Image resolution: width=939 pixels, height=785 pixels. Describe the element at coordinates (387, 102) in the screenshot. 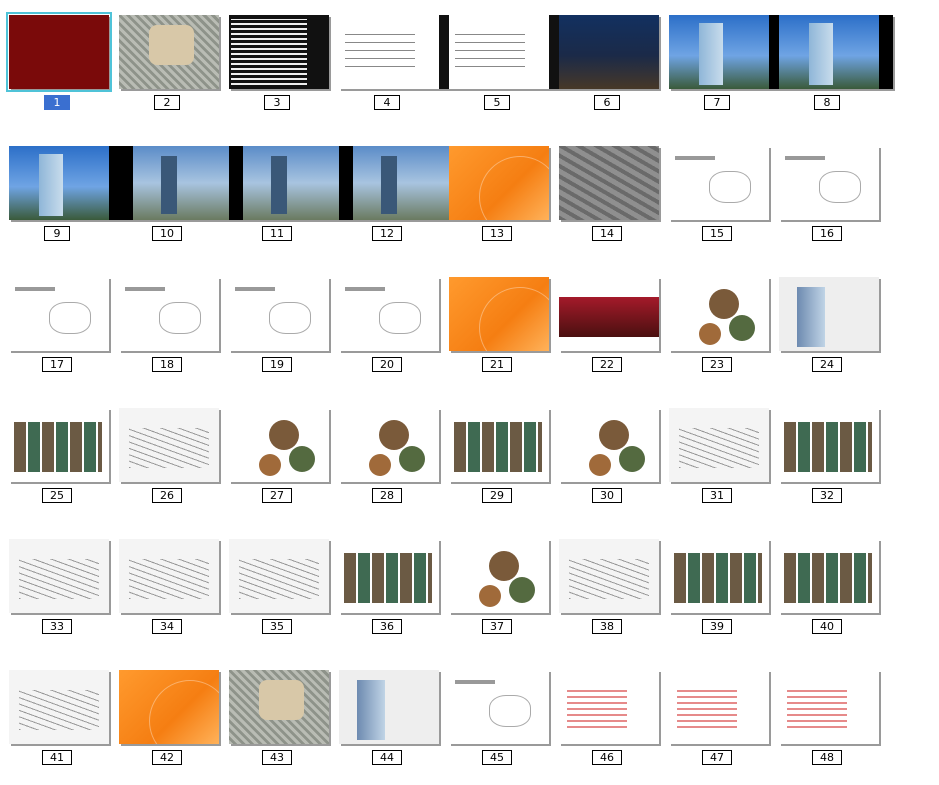

I see `slide-number-label: 4` at that location.